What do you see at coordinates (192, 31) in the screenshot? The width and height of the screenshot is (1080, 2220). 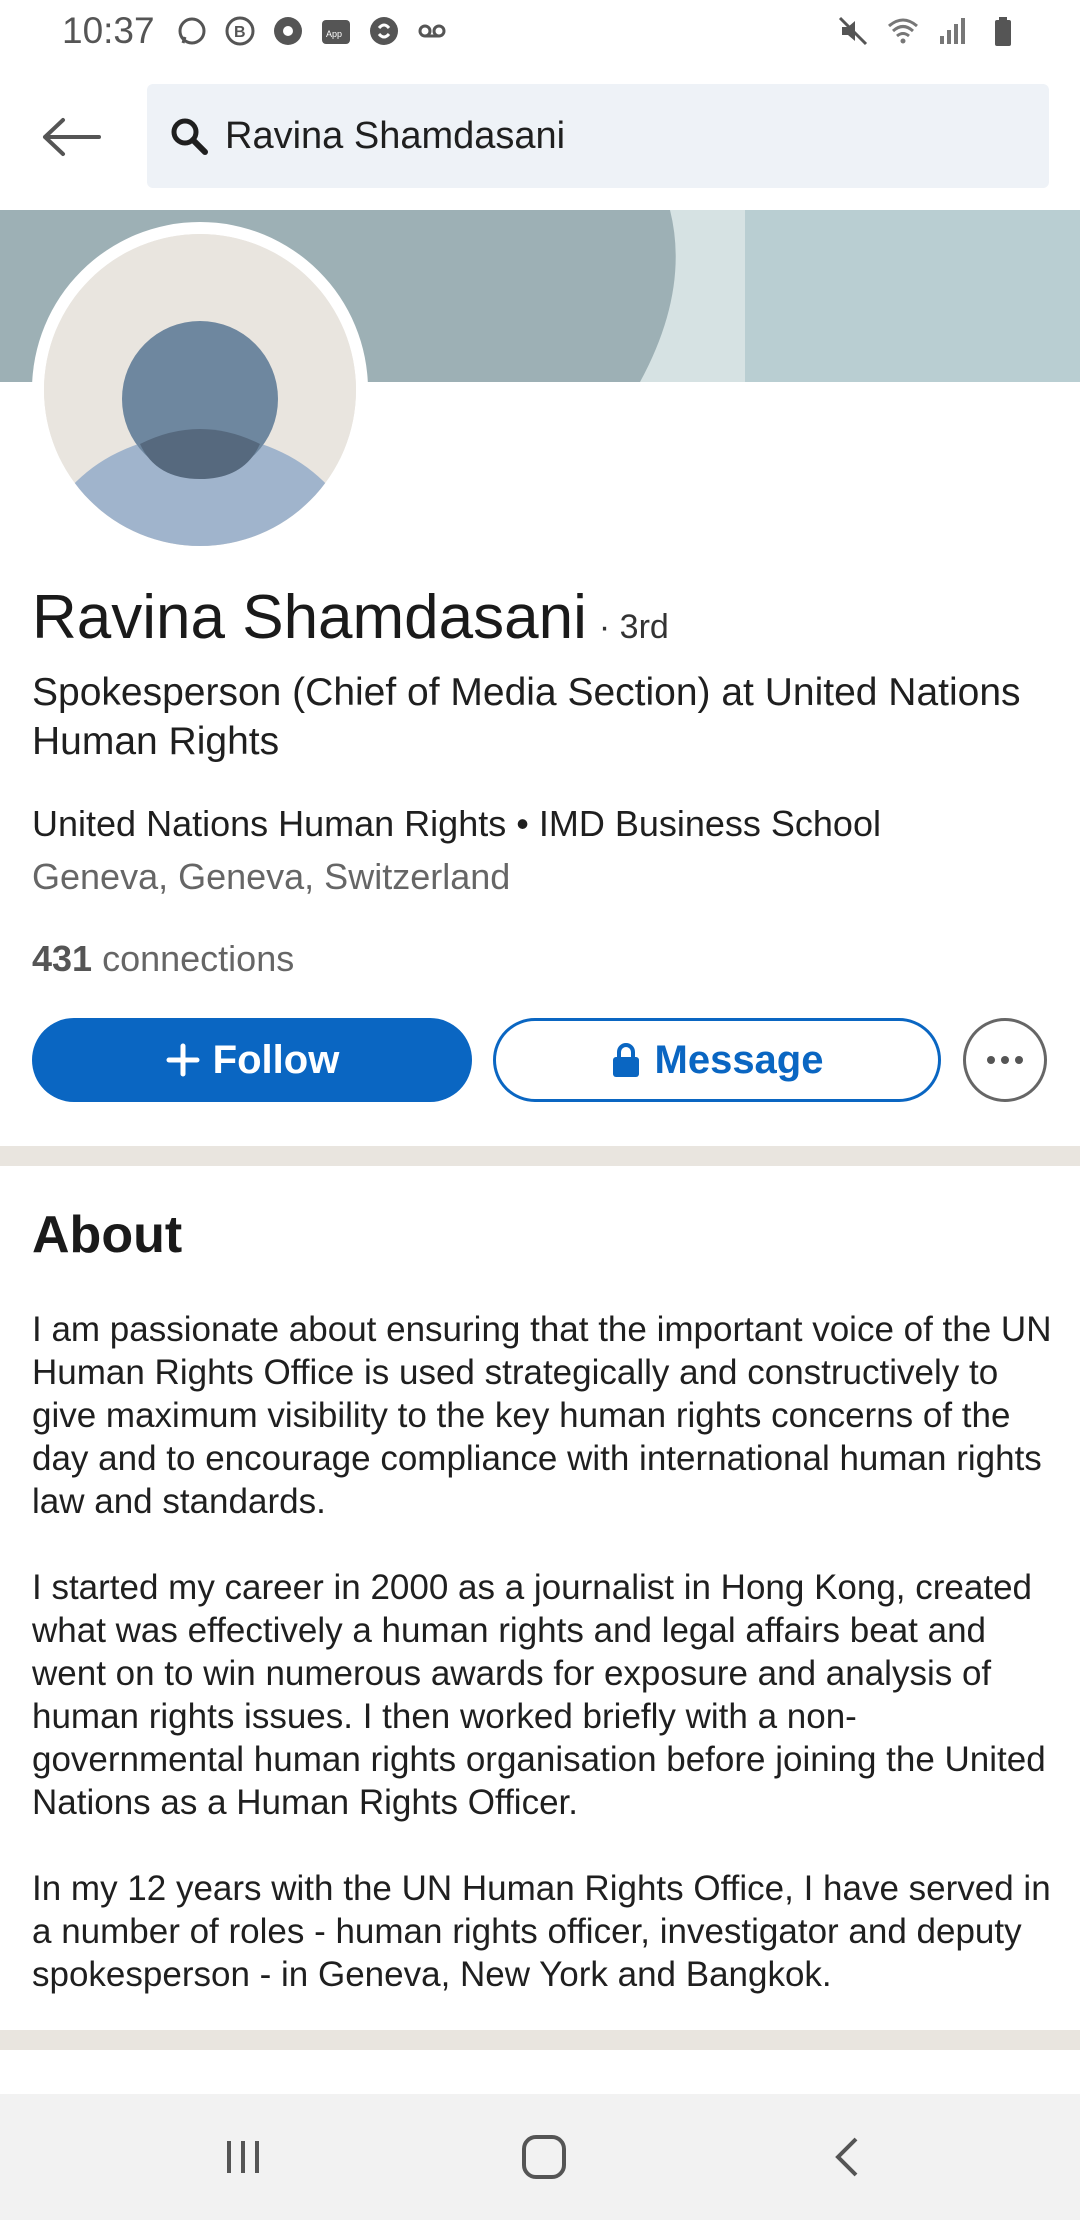 I see `whatsapp-icon` at bounding box center [192, 31].